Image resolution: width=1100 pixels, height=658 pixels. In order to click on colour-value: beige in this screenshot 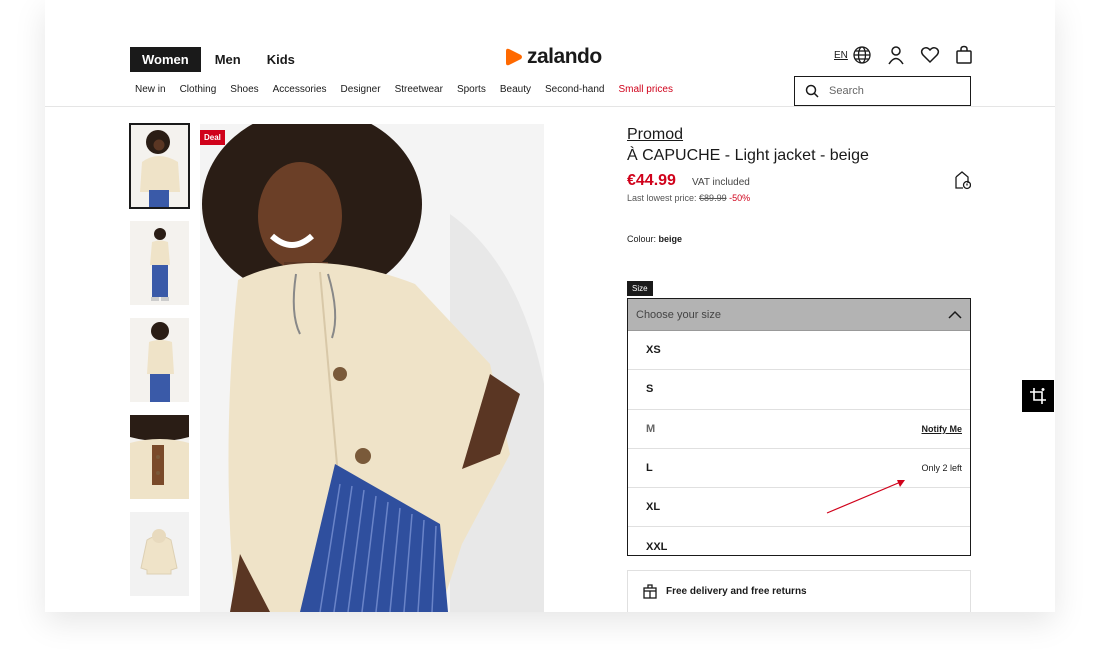, I will do `click(670, 239)`.